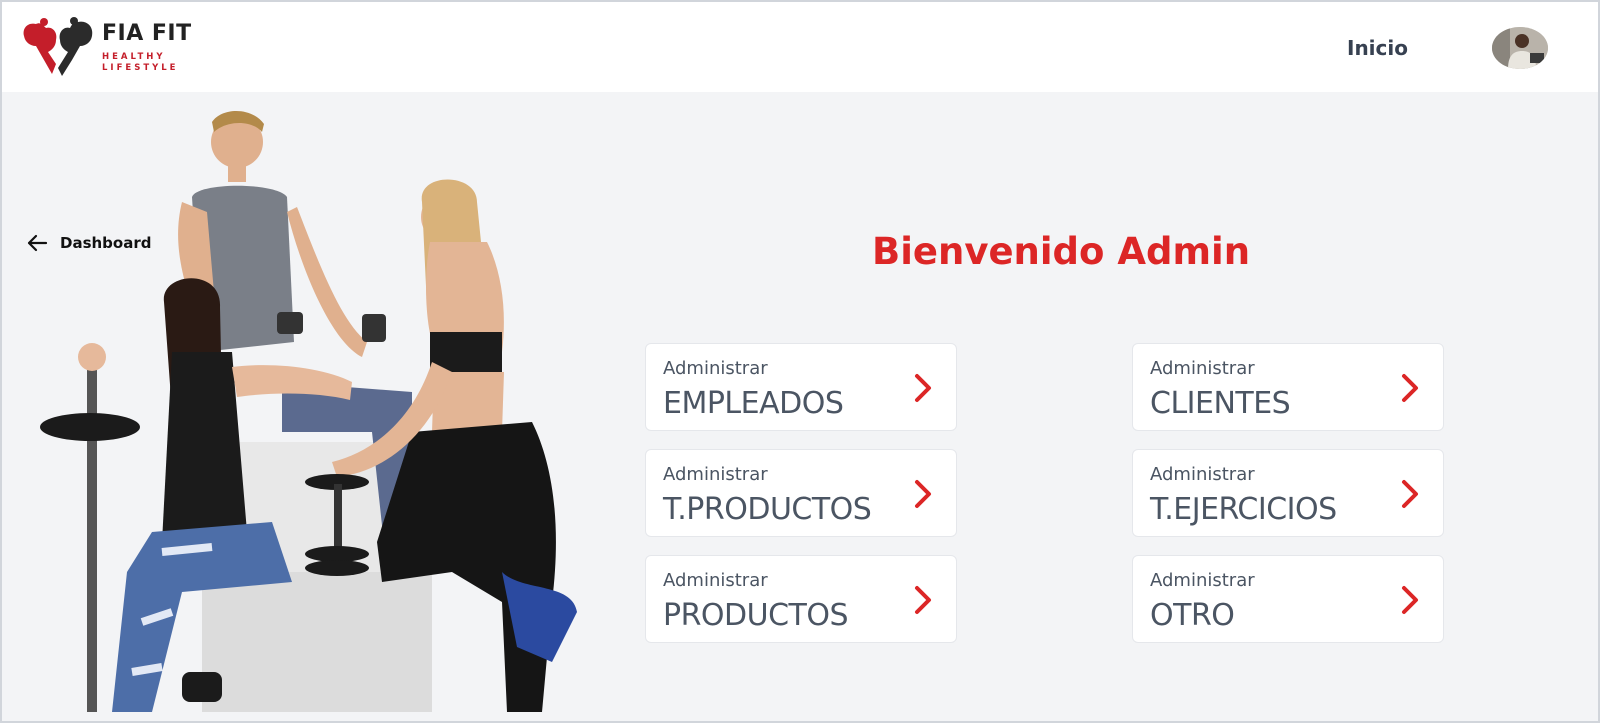  Describe the element at coordinates (756, 615) in the screenshot. I see `card-title: PRODUCTOS` at that location.